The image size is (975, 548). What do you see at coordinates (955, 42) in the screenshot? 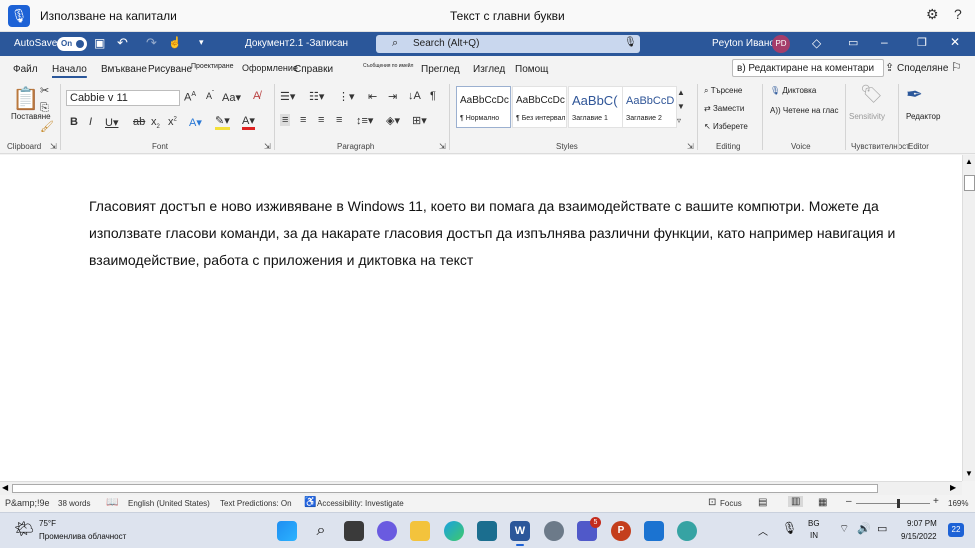
I see `close-icon: ✕` at bounding box center [955, 42].